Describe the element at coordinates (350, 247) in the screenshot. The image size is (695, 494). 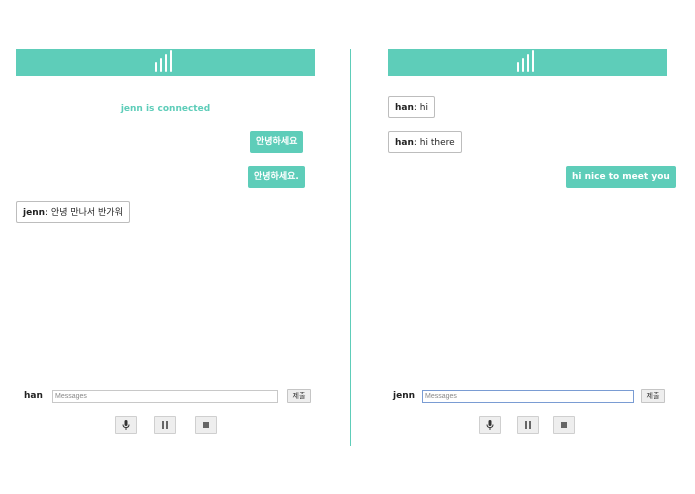
I see `panel-divider` at that location.